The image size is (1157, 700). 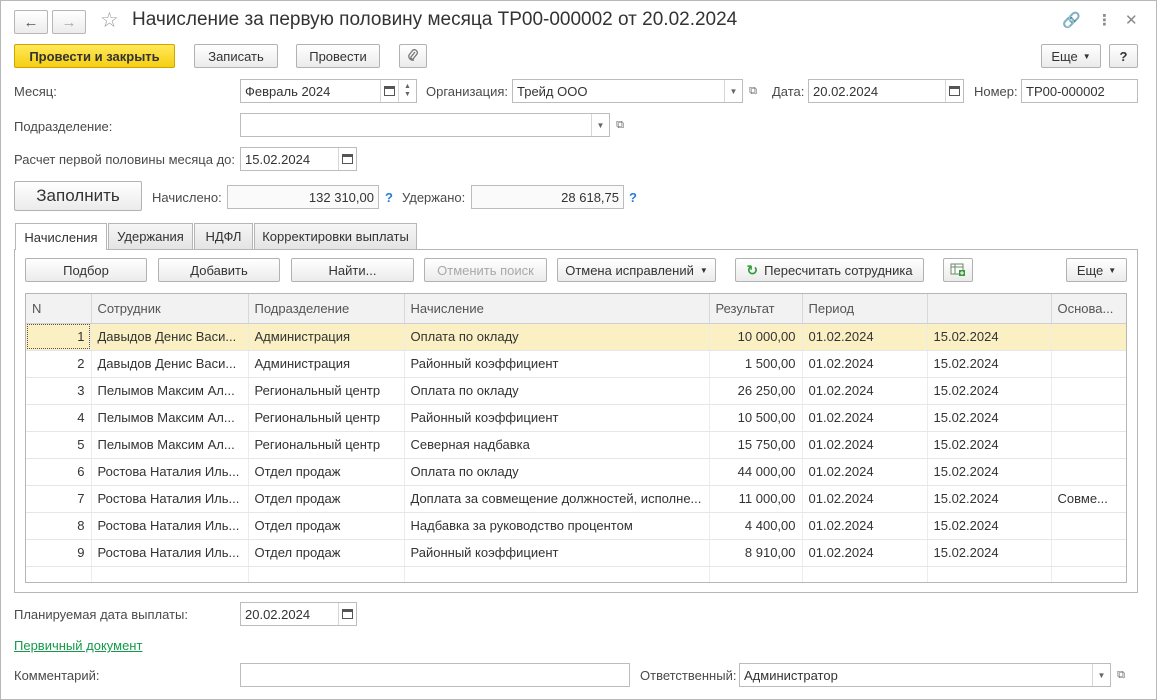 I want to click on result-cell: 26 250,00, so click(x=756, y=391).